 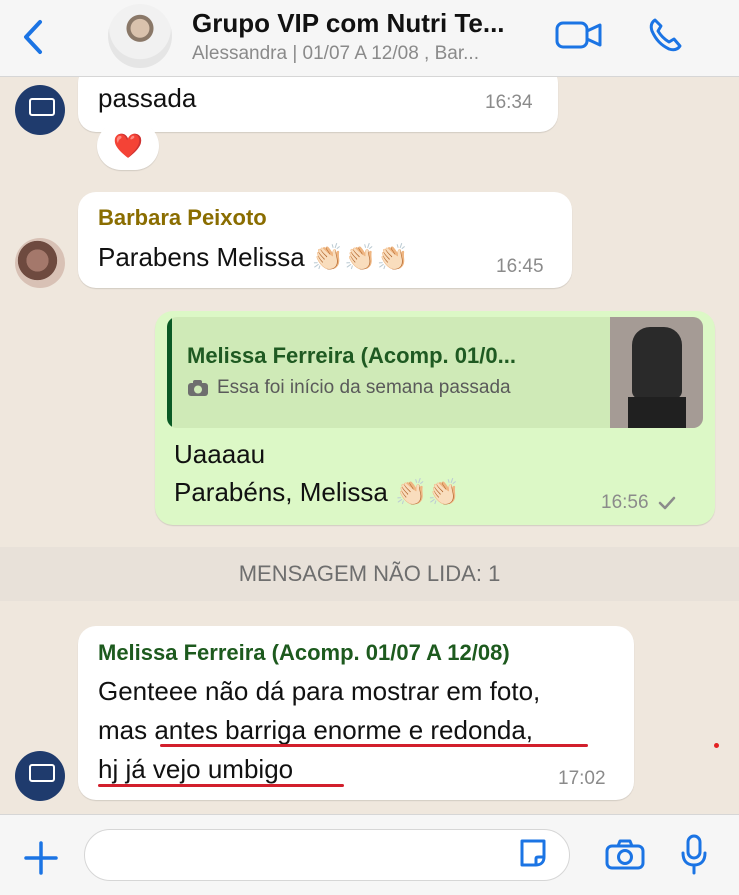 What do you see at coordinates (41, 858) in the screenshot?
I see `plus-icon` at bounding box center [41, 858].